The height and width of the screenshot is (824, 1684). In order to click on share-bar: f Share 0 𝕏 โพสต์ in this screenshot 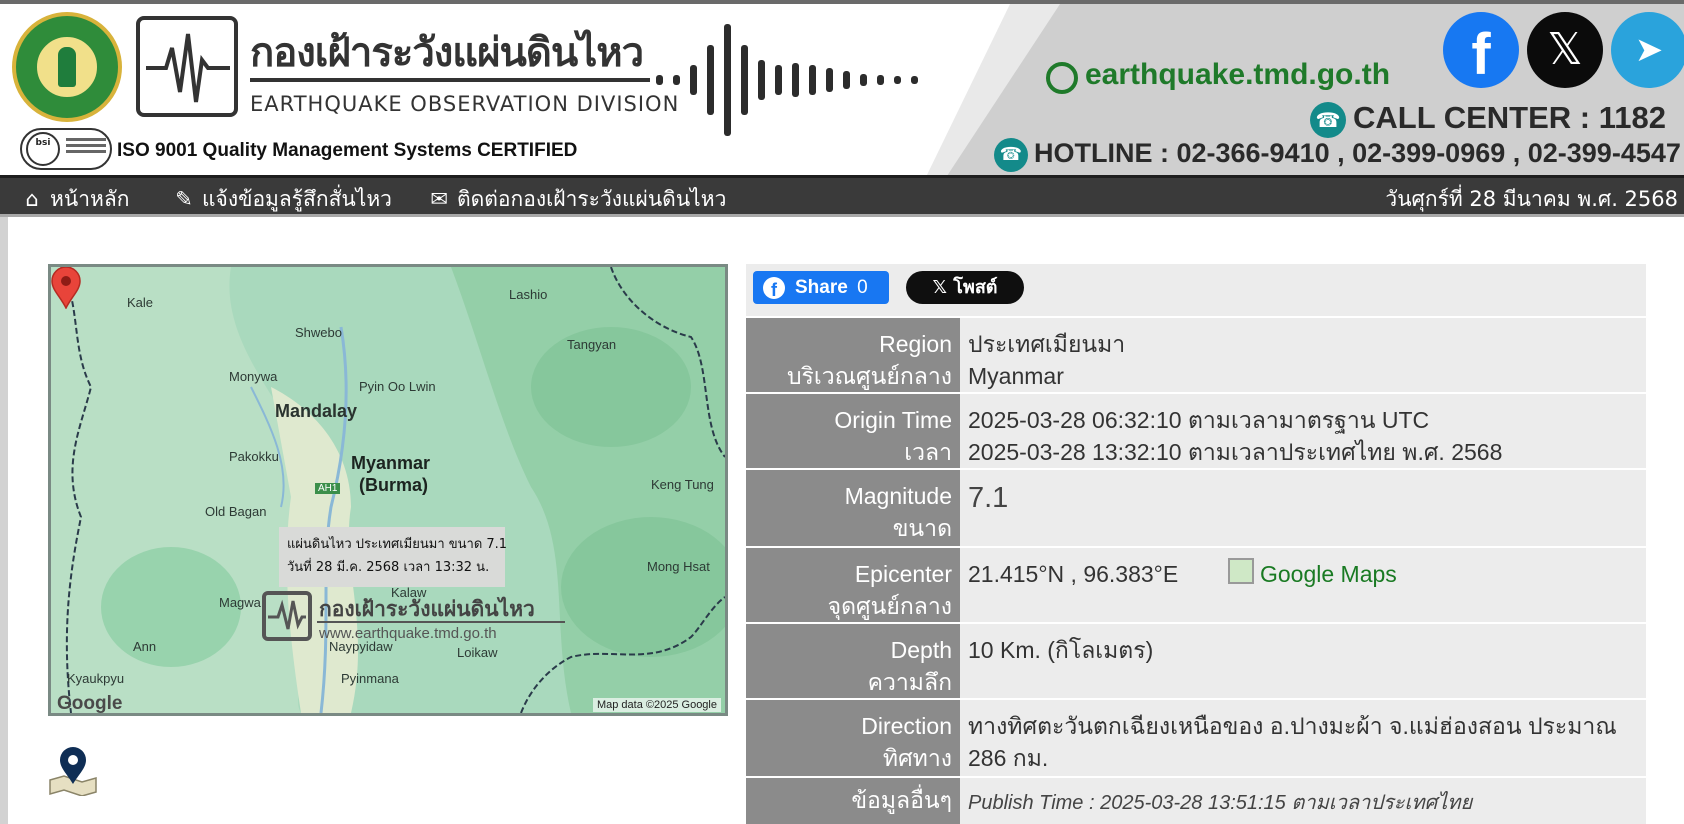, I will do `click(1196, 290)`.